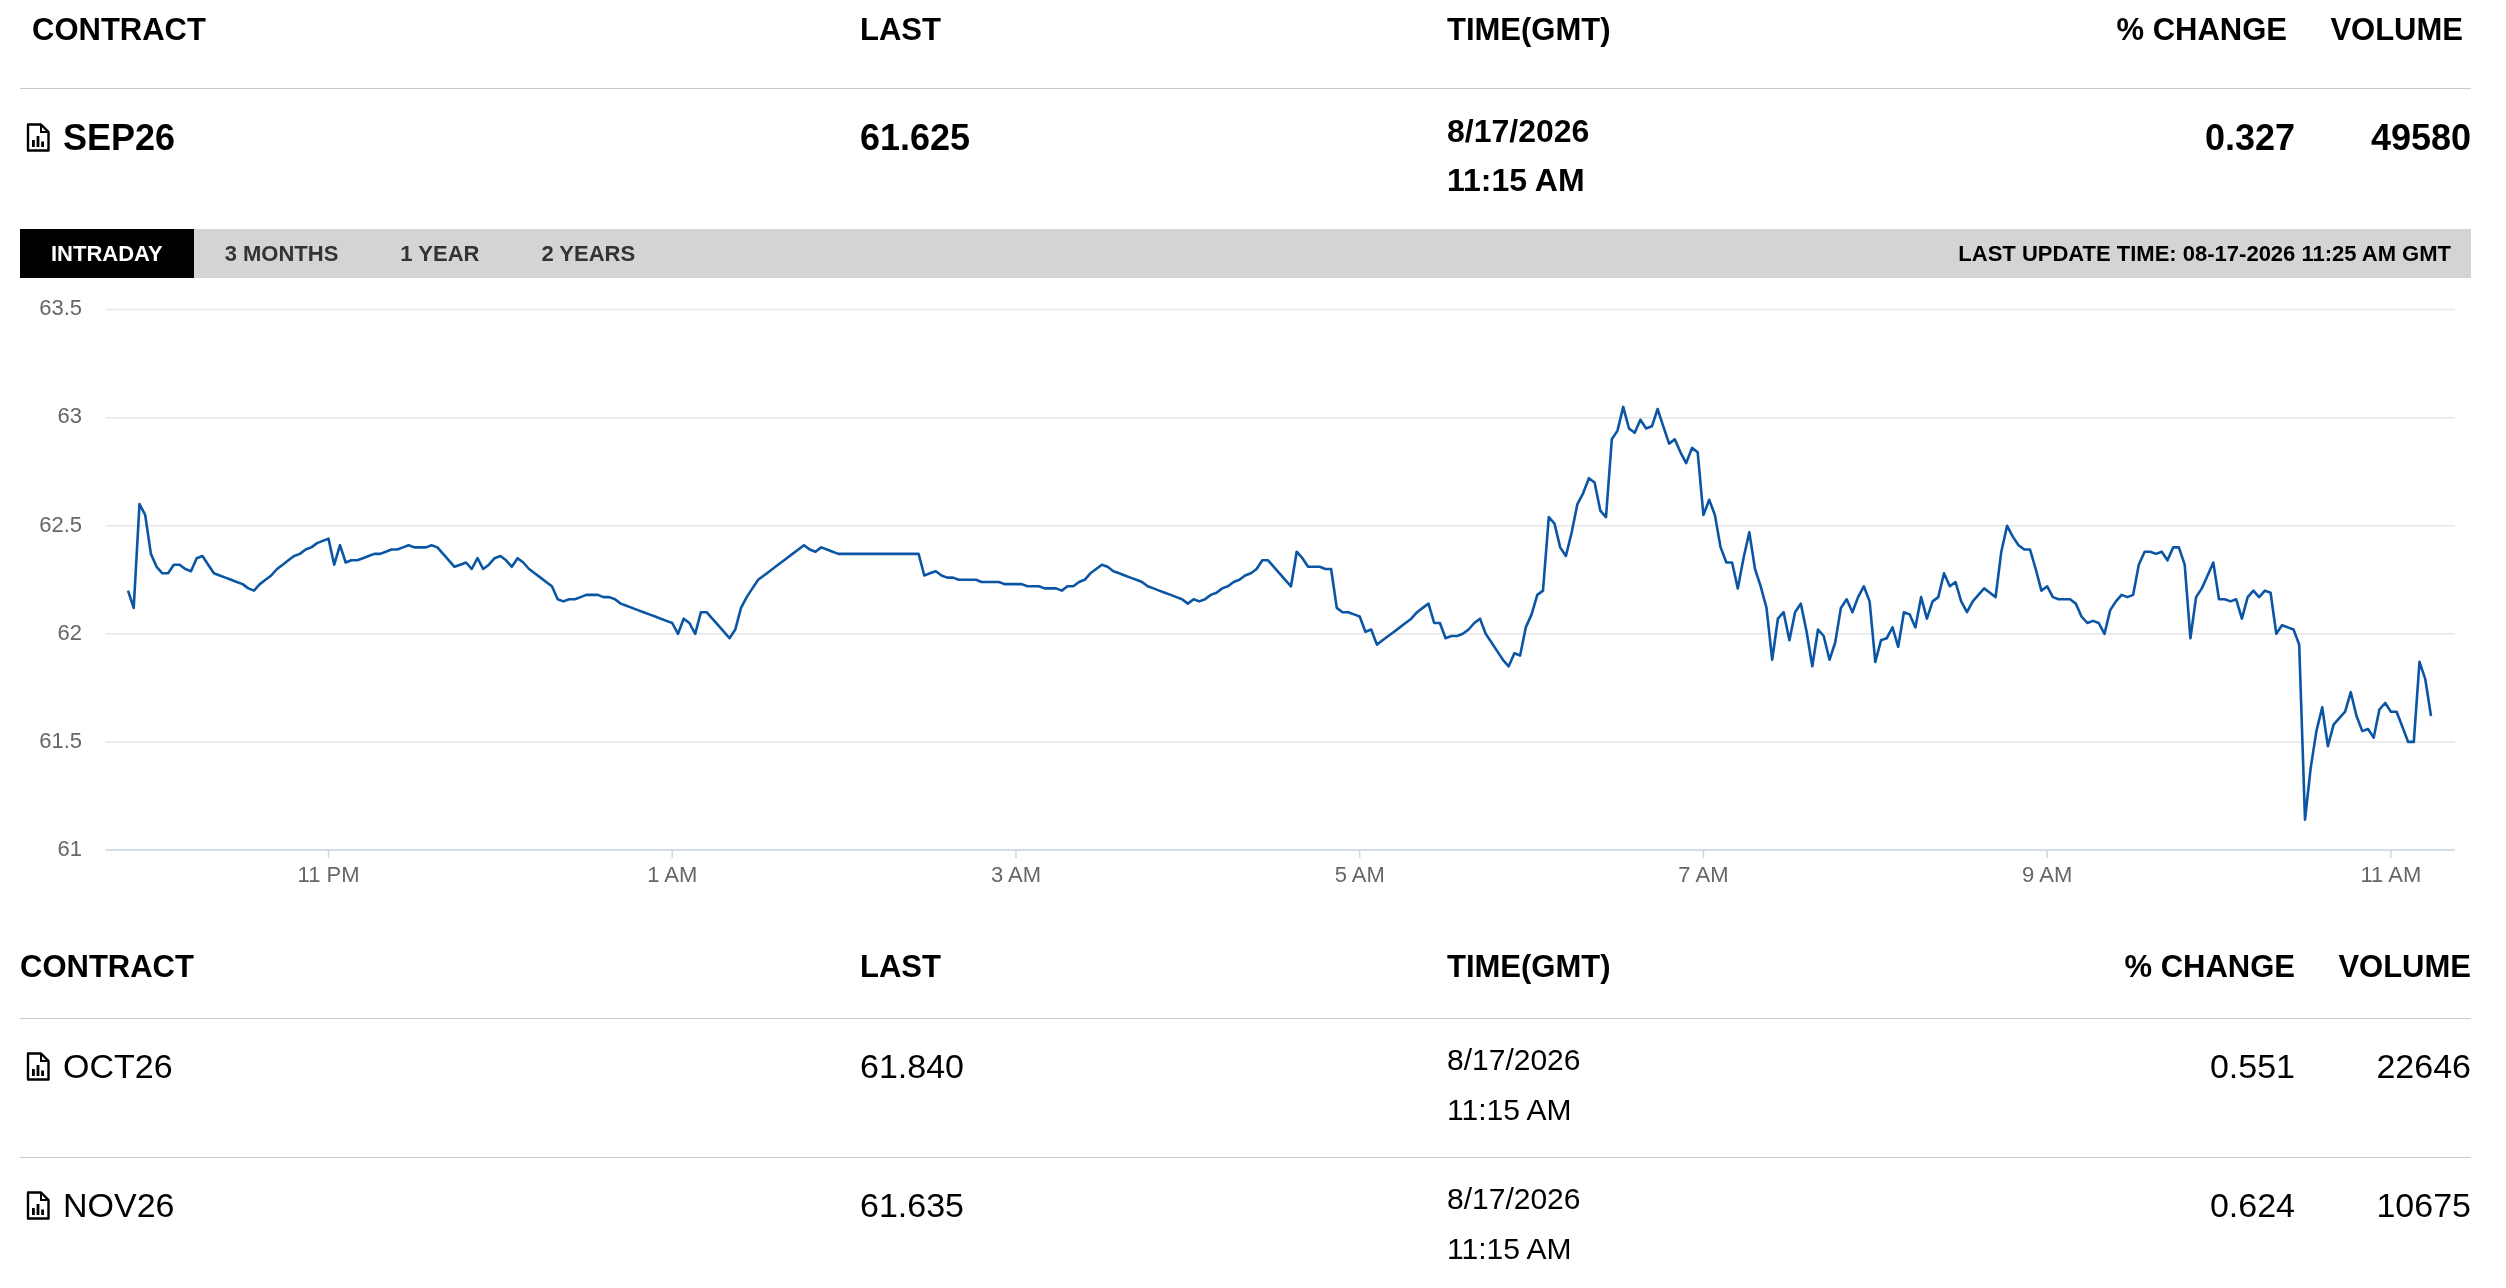 The height and width of the screenshot is (1288, 2506). I want to click on y-axis-label: 63, so click(69, 416).